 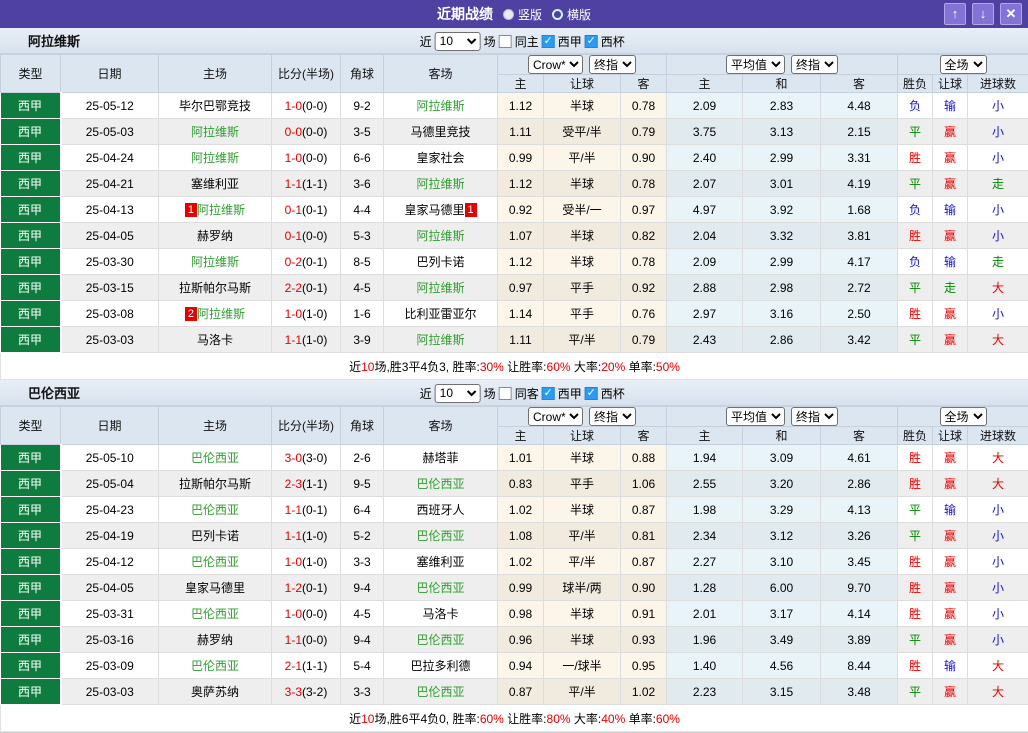 I want to click on avg-home-cell: 2.88, so click(x=705, y=287).